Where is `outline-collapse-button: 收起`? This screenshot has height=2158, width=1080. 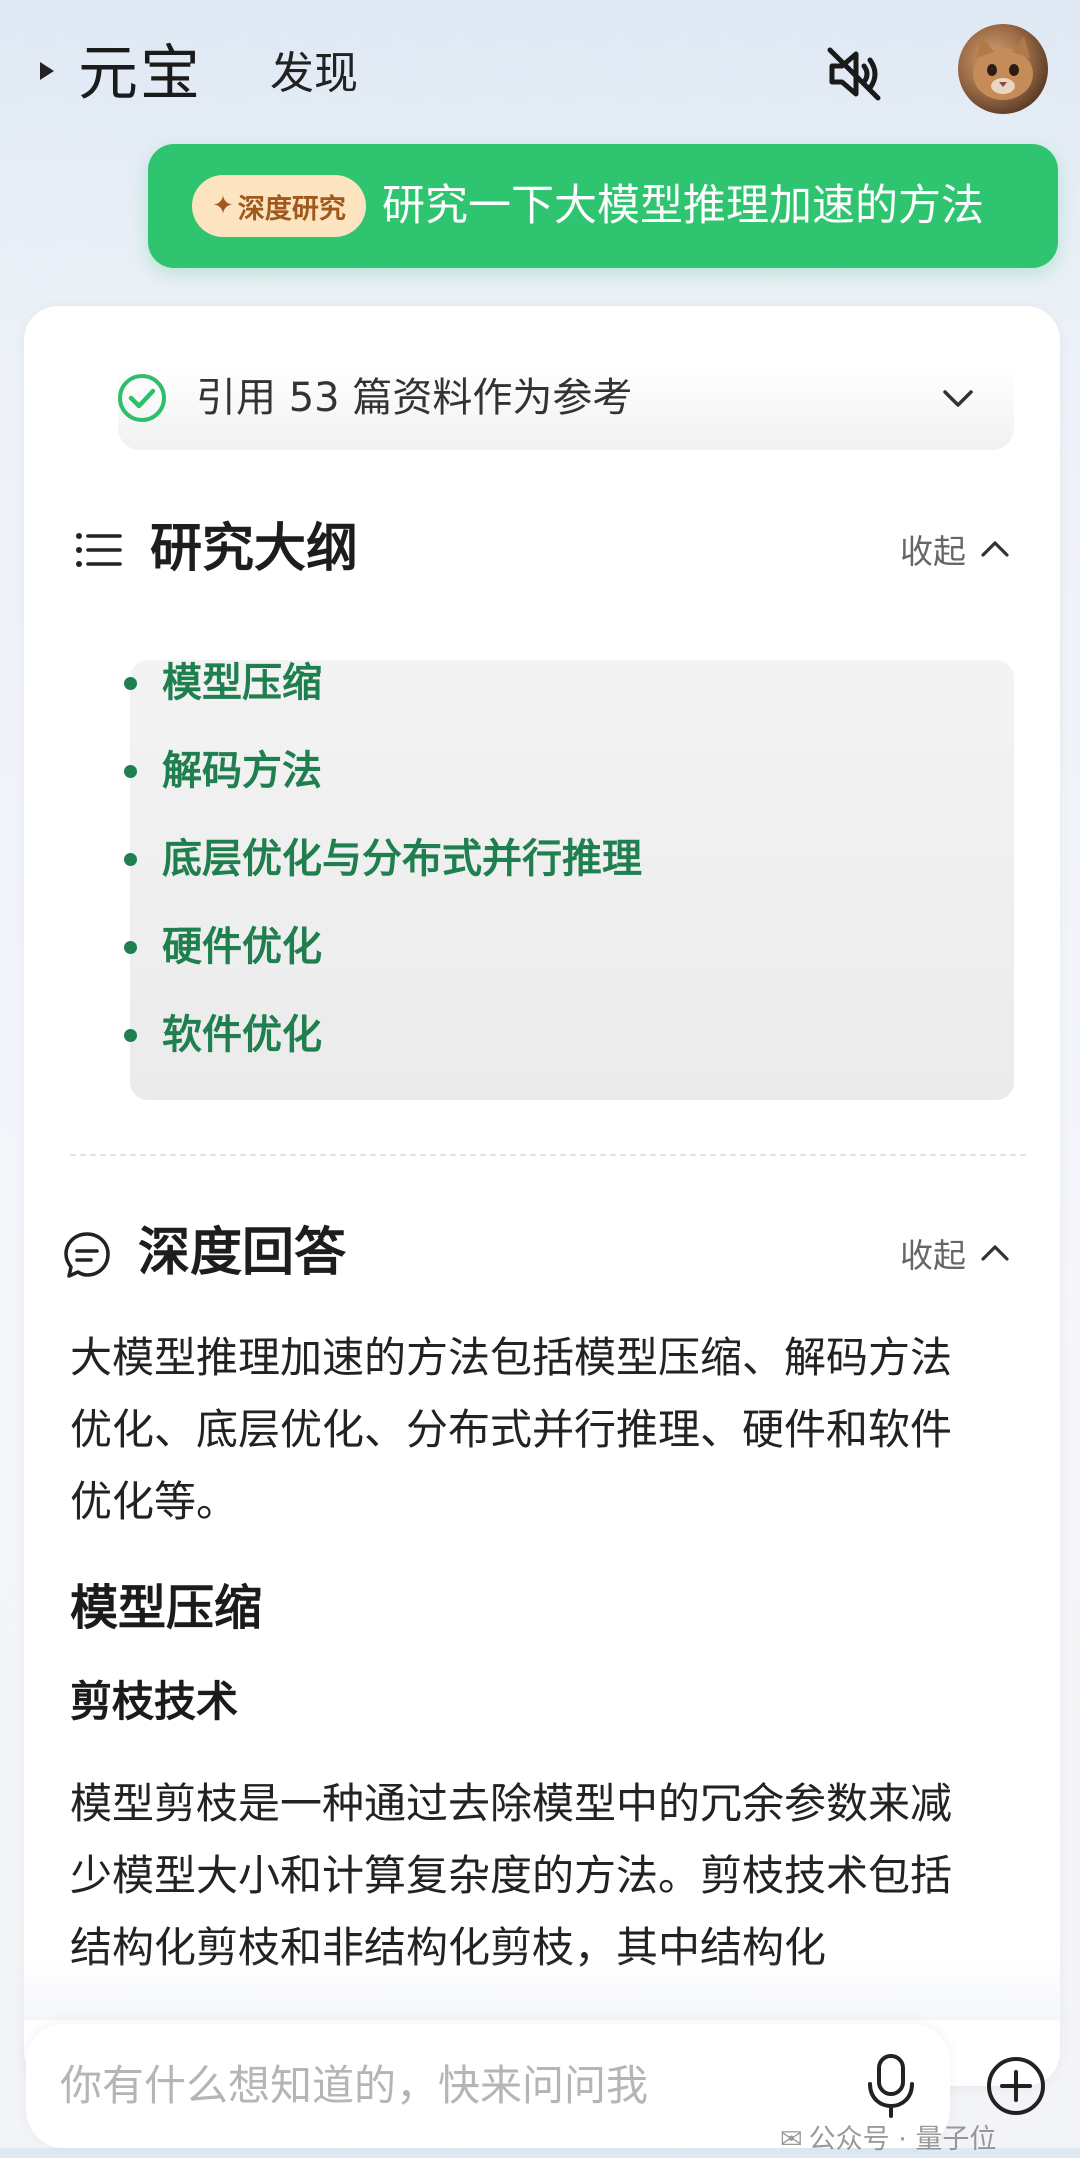
outline-collapse-button: 收起 is located at coordinates (956, 549).